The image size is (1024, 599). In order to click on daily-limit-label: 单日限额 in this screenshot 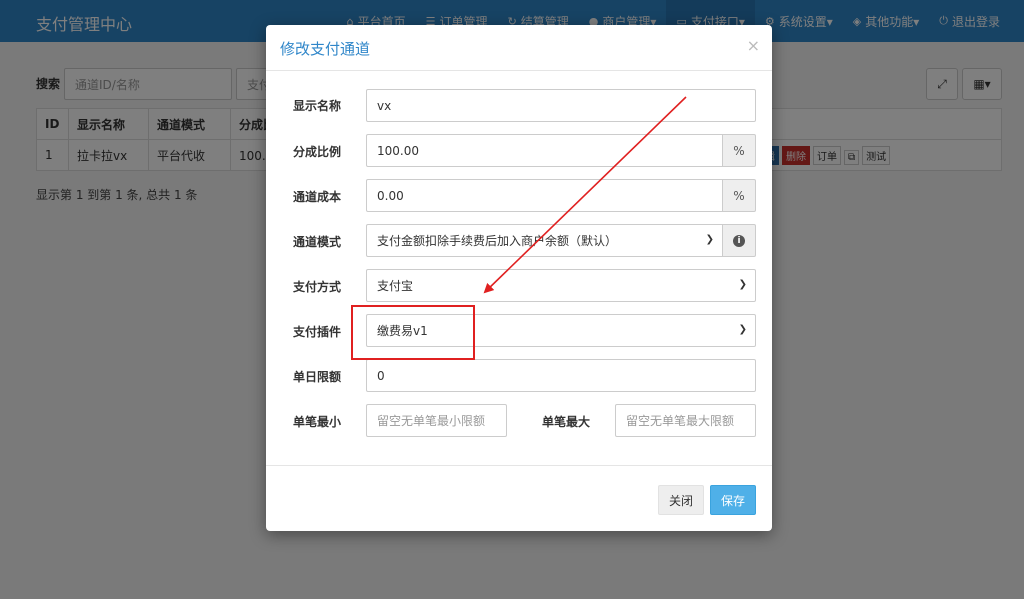, I will do `click(317, 377)`.